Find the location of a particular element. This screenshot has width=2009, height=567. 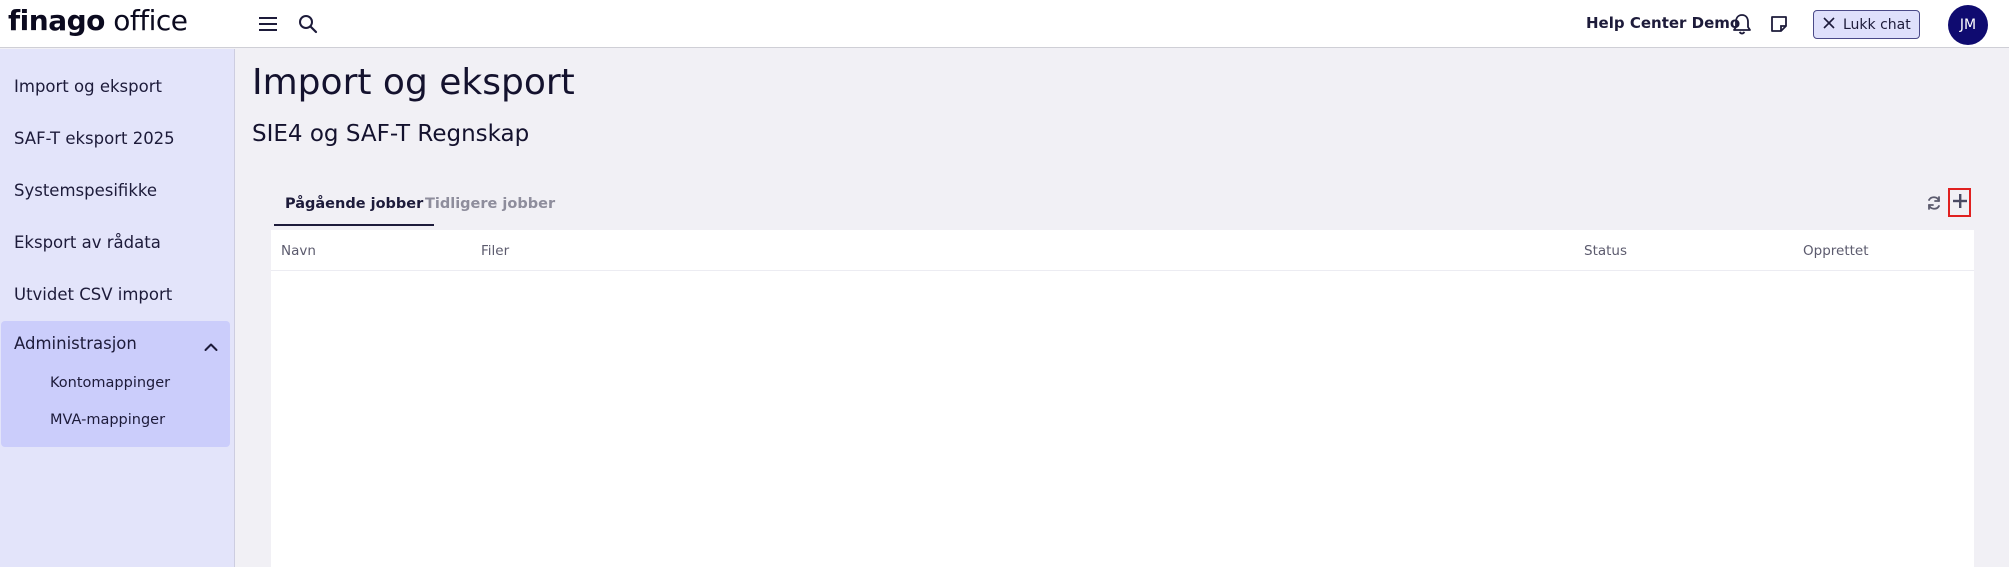

chevron-up-icon is located at coordinates (211, 346).